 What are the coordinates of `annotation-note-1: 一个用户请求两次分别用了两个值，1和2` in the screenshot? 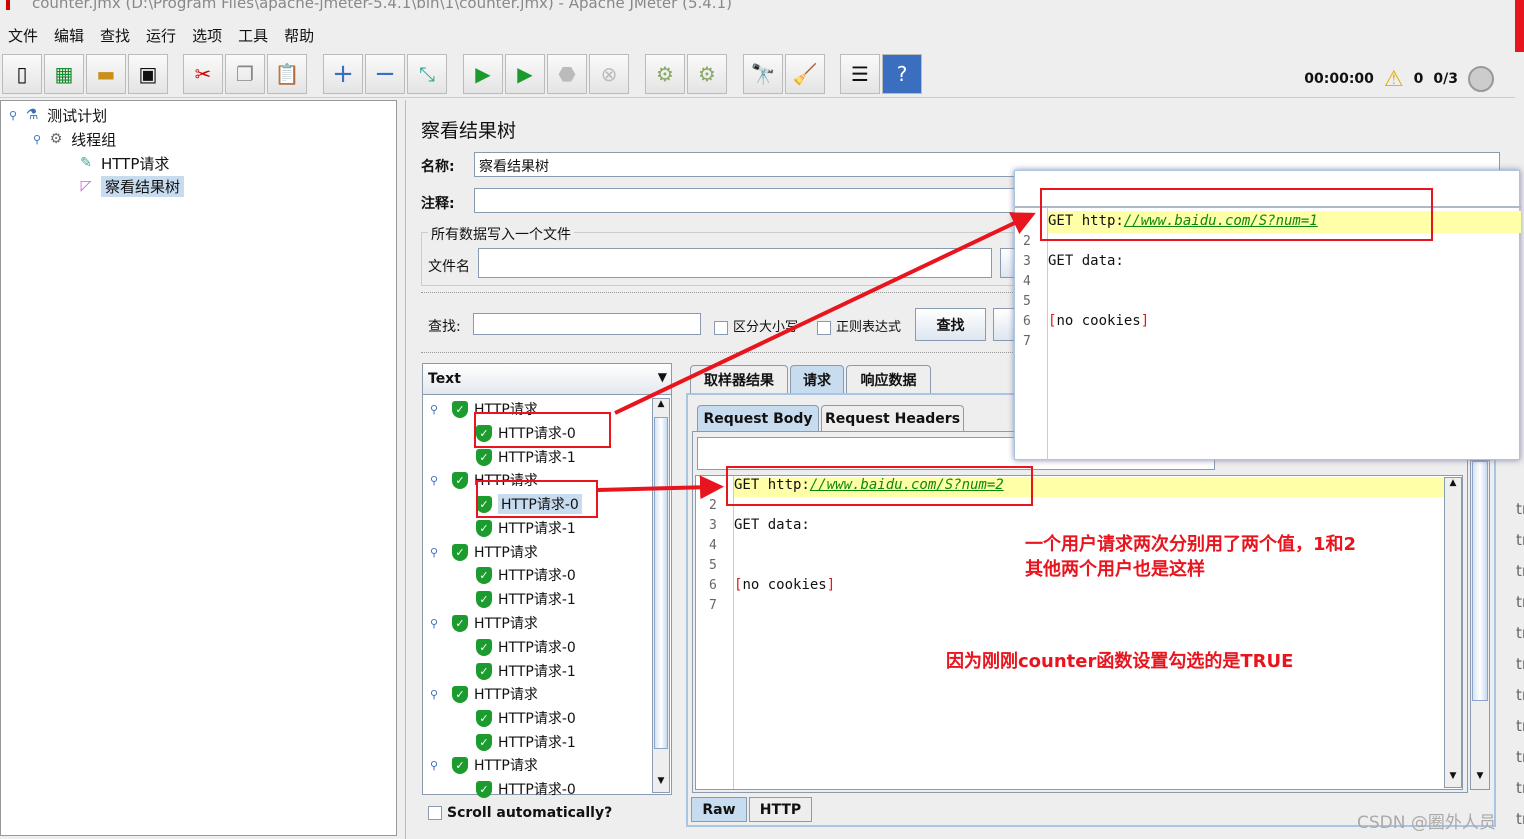 It's located at (1191, 544).